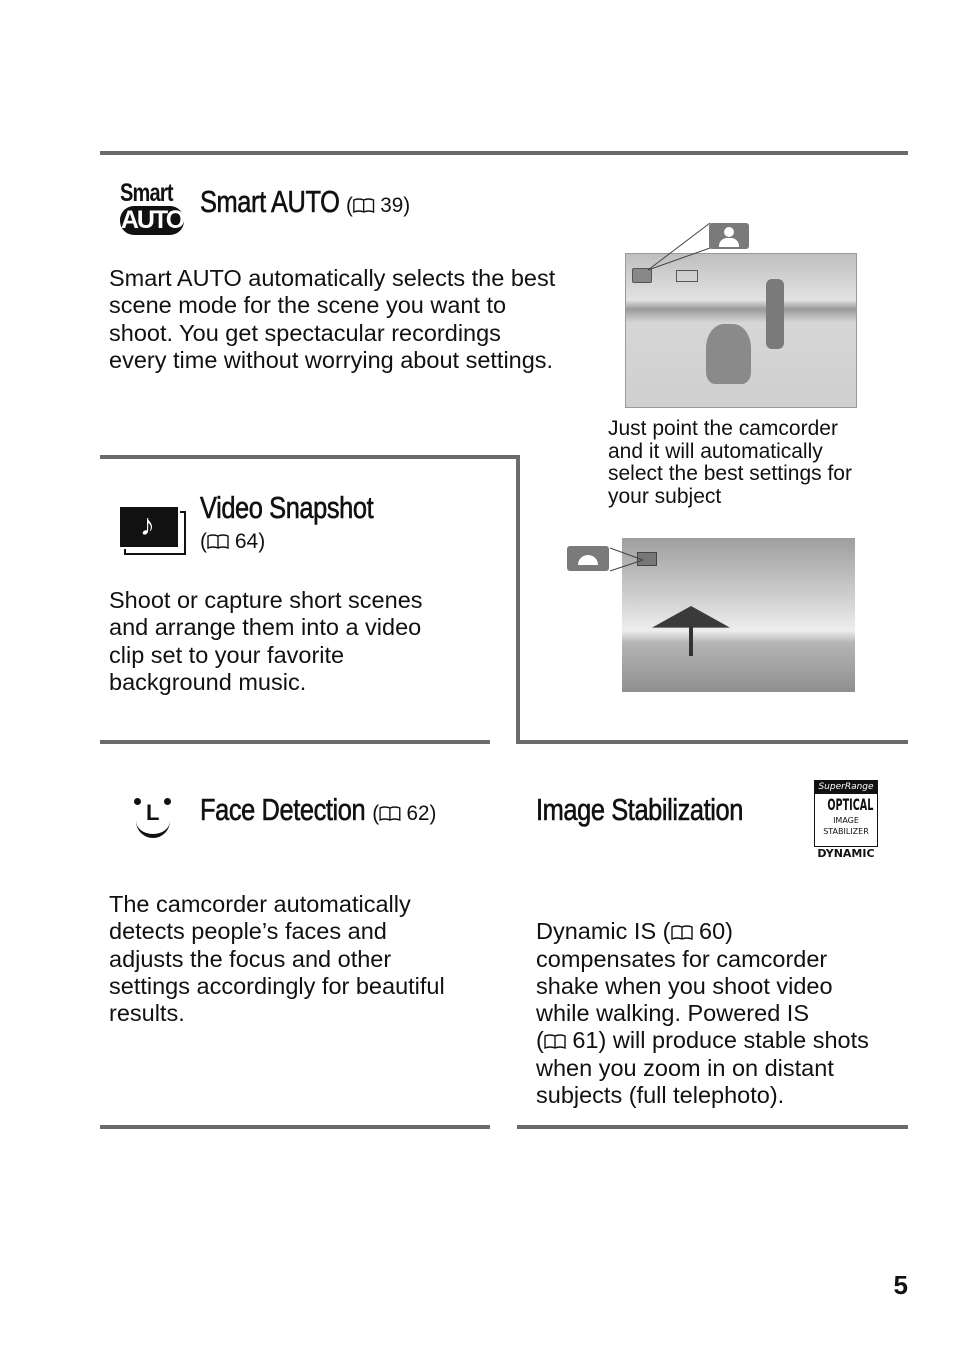 The height and width of the screenshot is (1345, 954). I want to click on image-stabilization-title: Image Stabilization, so click(640, 810).